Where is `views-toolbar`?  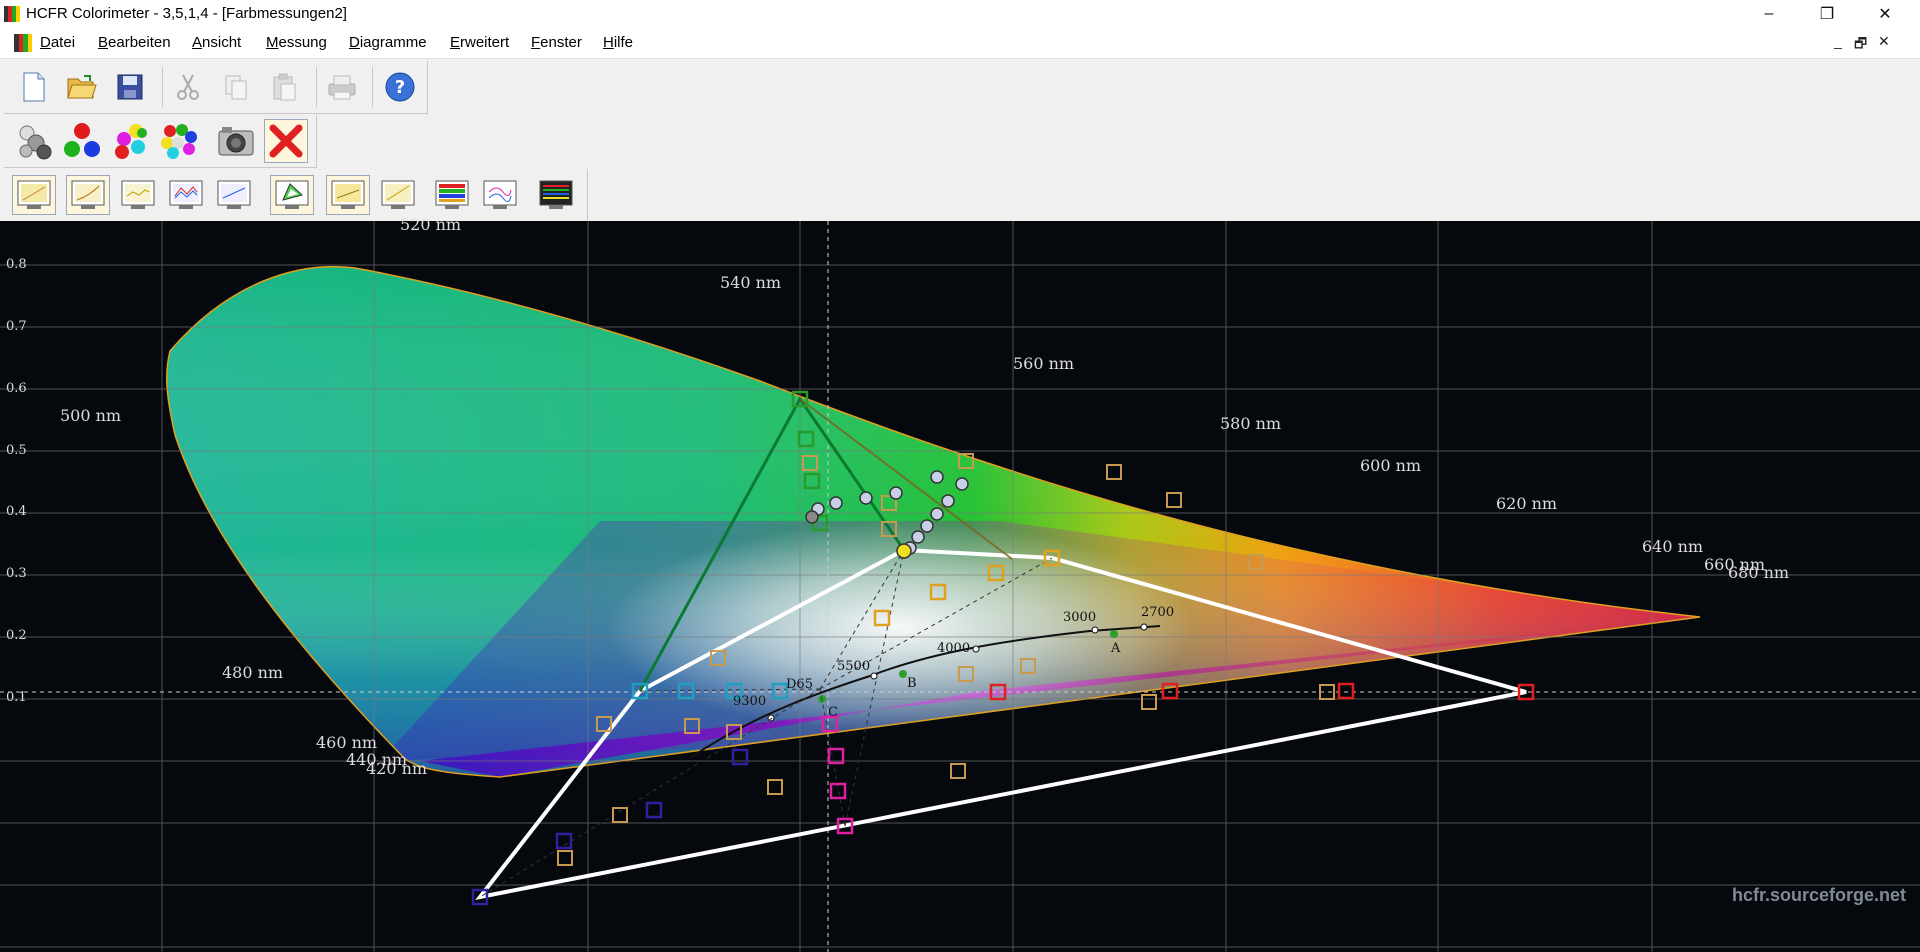 views-toolbar is located at coordinates (296, 195).